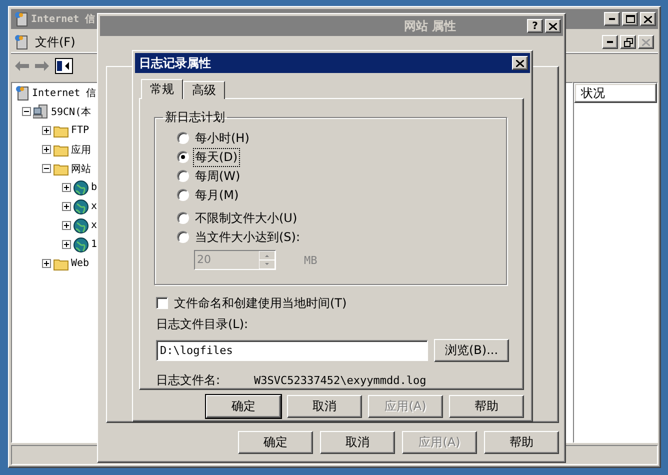 The height and width of the screenshot is (475, 668). I want to click on back-icon, so click(22, 66).